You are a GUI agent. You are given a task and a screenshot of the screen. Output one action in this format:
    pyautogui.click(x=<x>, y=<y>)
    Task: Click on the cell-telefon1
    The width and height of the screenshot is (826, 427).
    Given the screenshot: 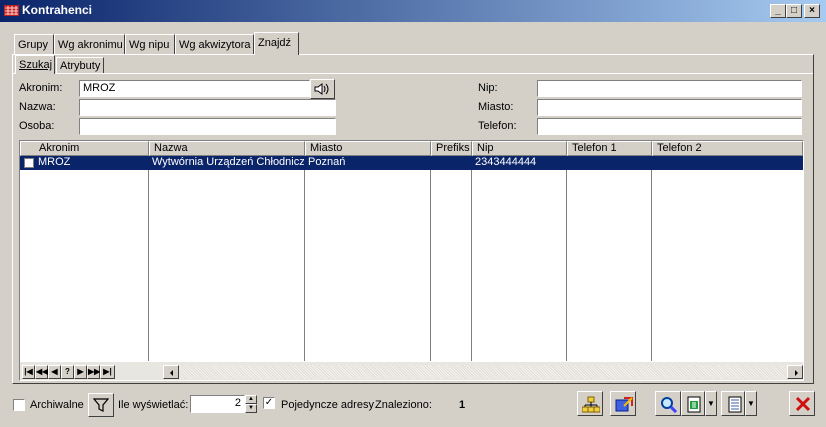 What is the action you would take?
    pyautogui.click(x=609, y=163)
    